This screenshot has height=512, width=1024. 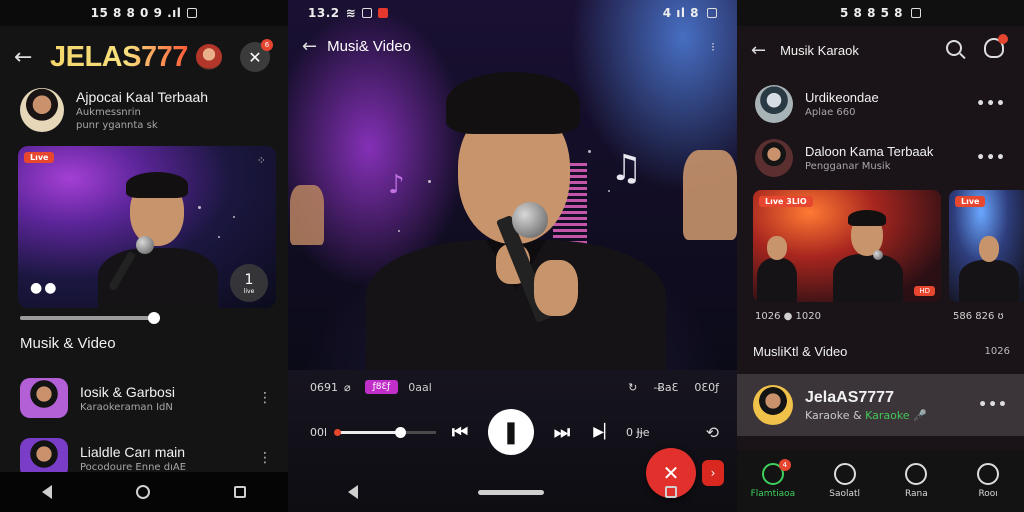 I want to click on viewer-counter: 1 live, so click(x=249, y=283).